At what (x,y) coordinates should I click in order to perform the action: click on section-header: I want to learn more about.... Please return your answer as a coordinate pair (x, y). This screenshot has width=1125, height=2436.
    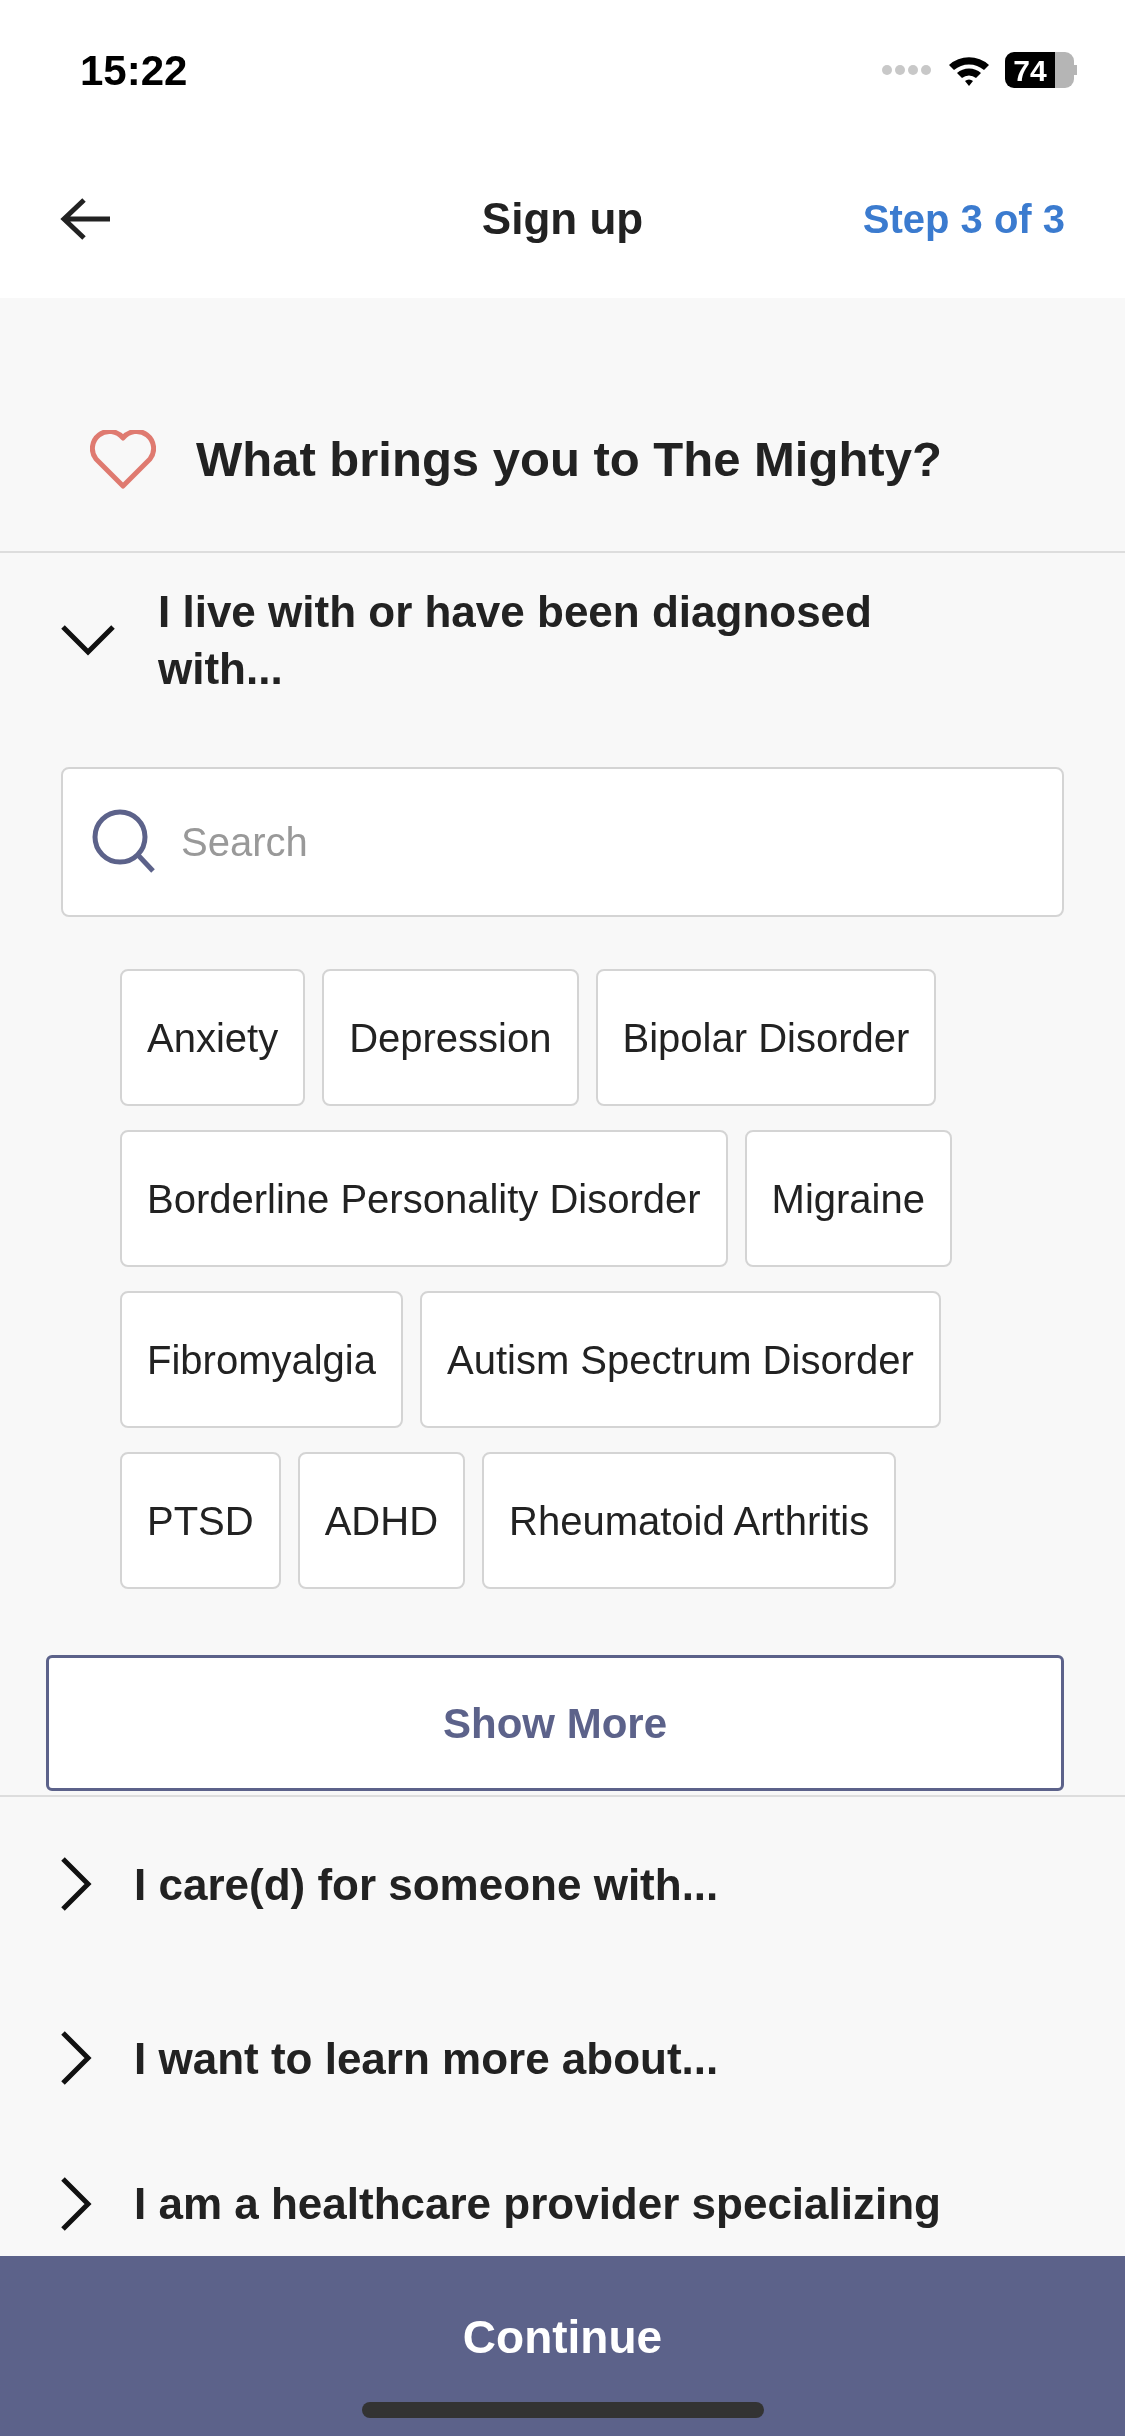
    Looking at the image, I should click on (562, 2058).